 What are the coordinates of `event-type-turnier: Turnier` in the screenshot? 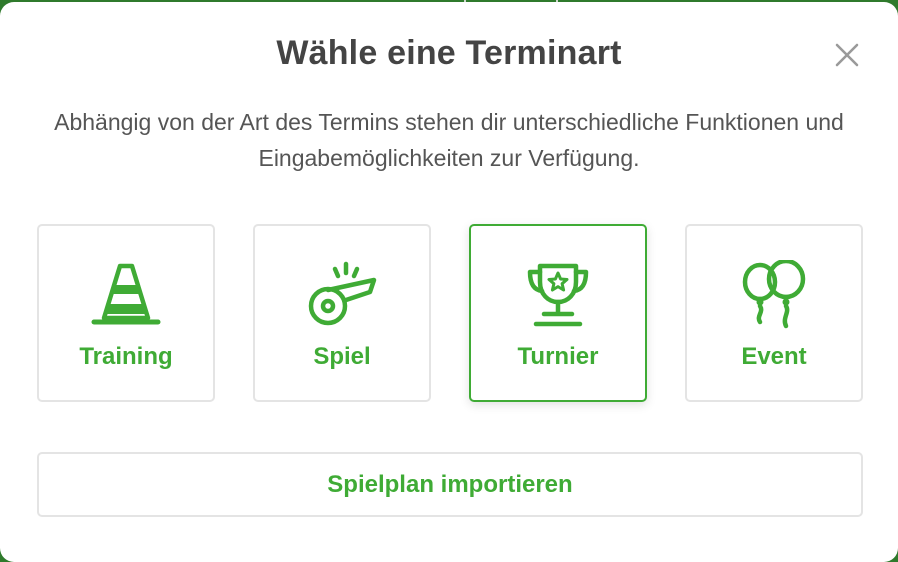 It's located at (558, 313).